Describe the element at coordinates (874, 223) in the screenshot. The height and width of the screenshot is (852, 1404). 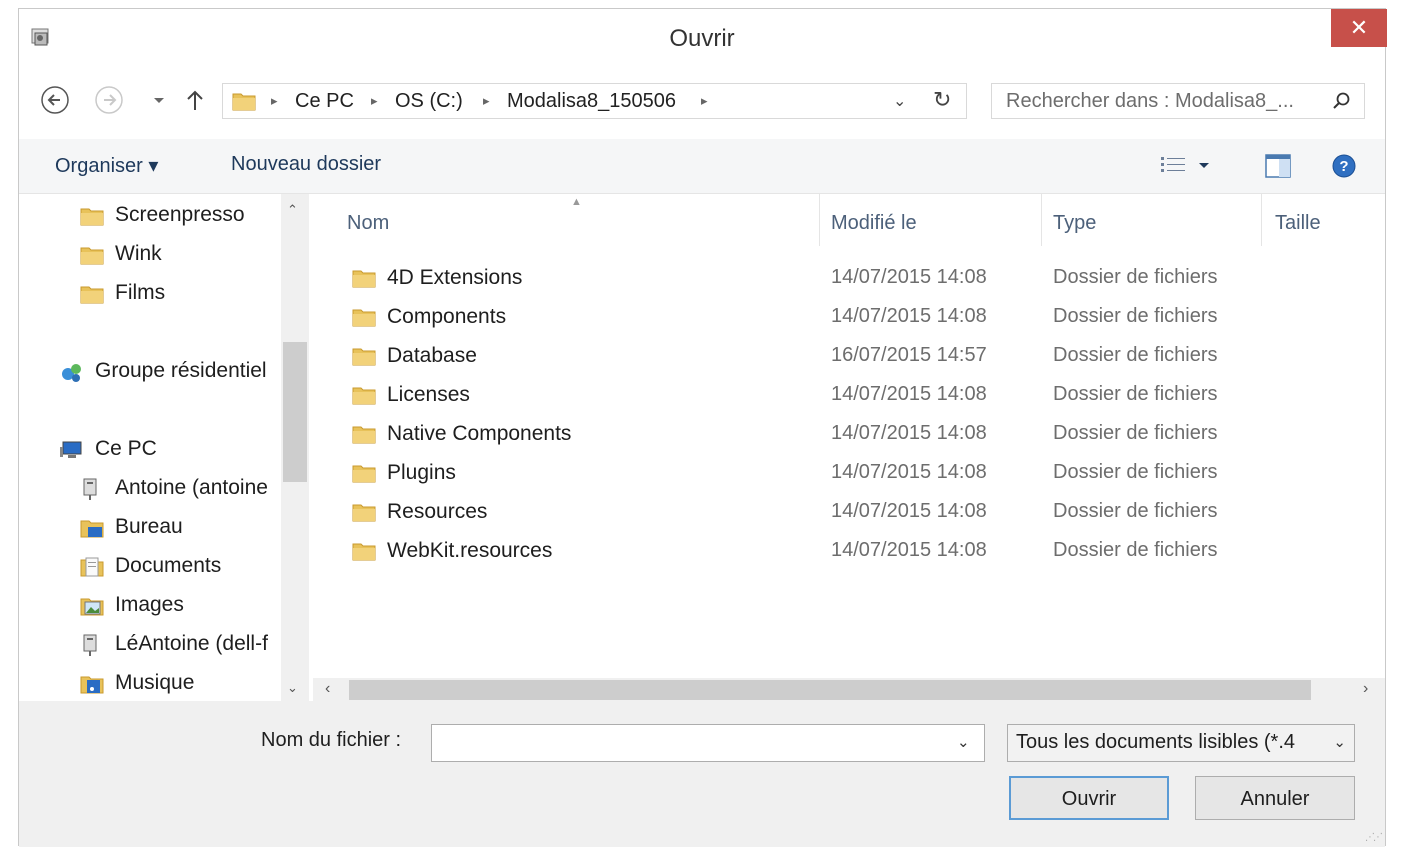
I see `column-header-modified: Modifié le` at that location.